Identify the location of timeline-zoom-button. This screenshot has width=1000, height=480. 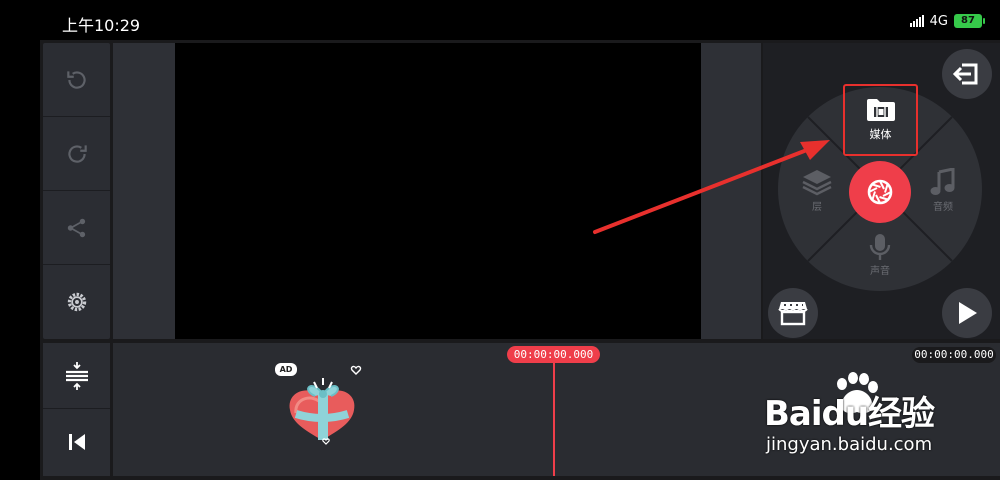
(76, 376).